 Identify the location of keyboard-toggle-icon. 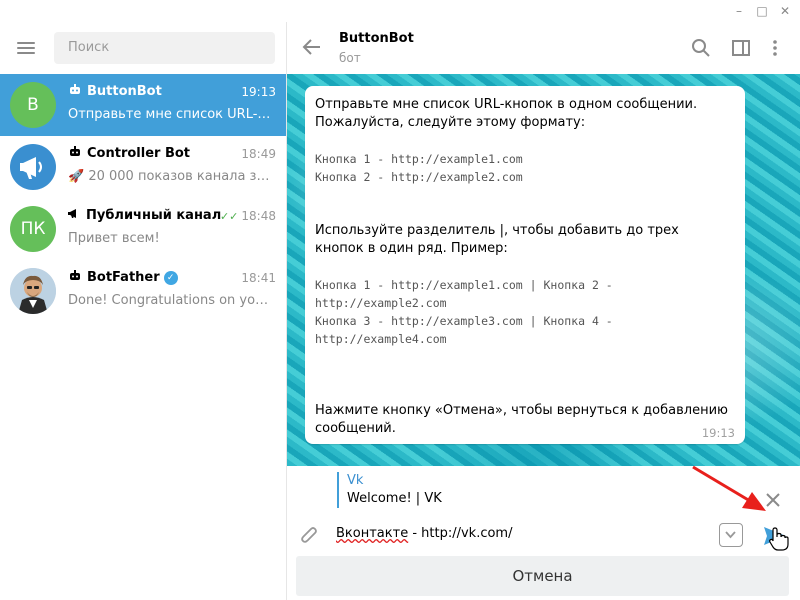
(731, 535).